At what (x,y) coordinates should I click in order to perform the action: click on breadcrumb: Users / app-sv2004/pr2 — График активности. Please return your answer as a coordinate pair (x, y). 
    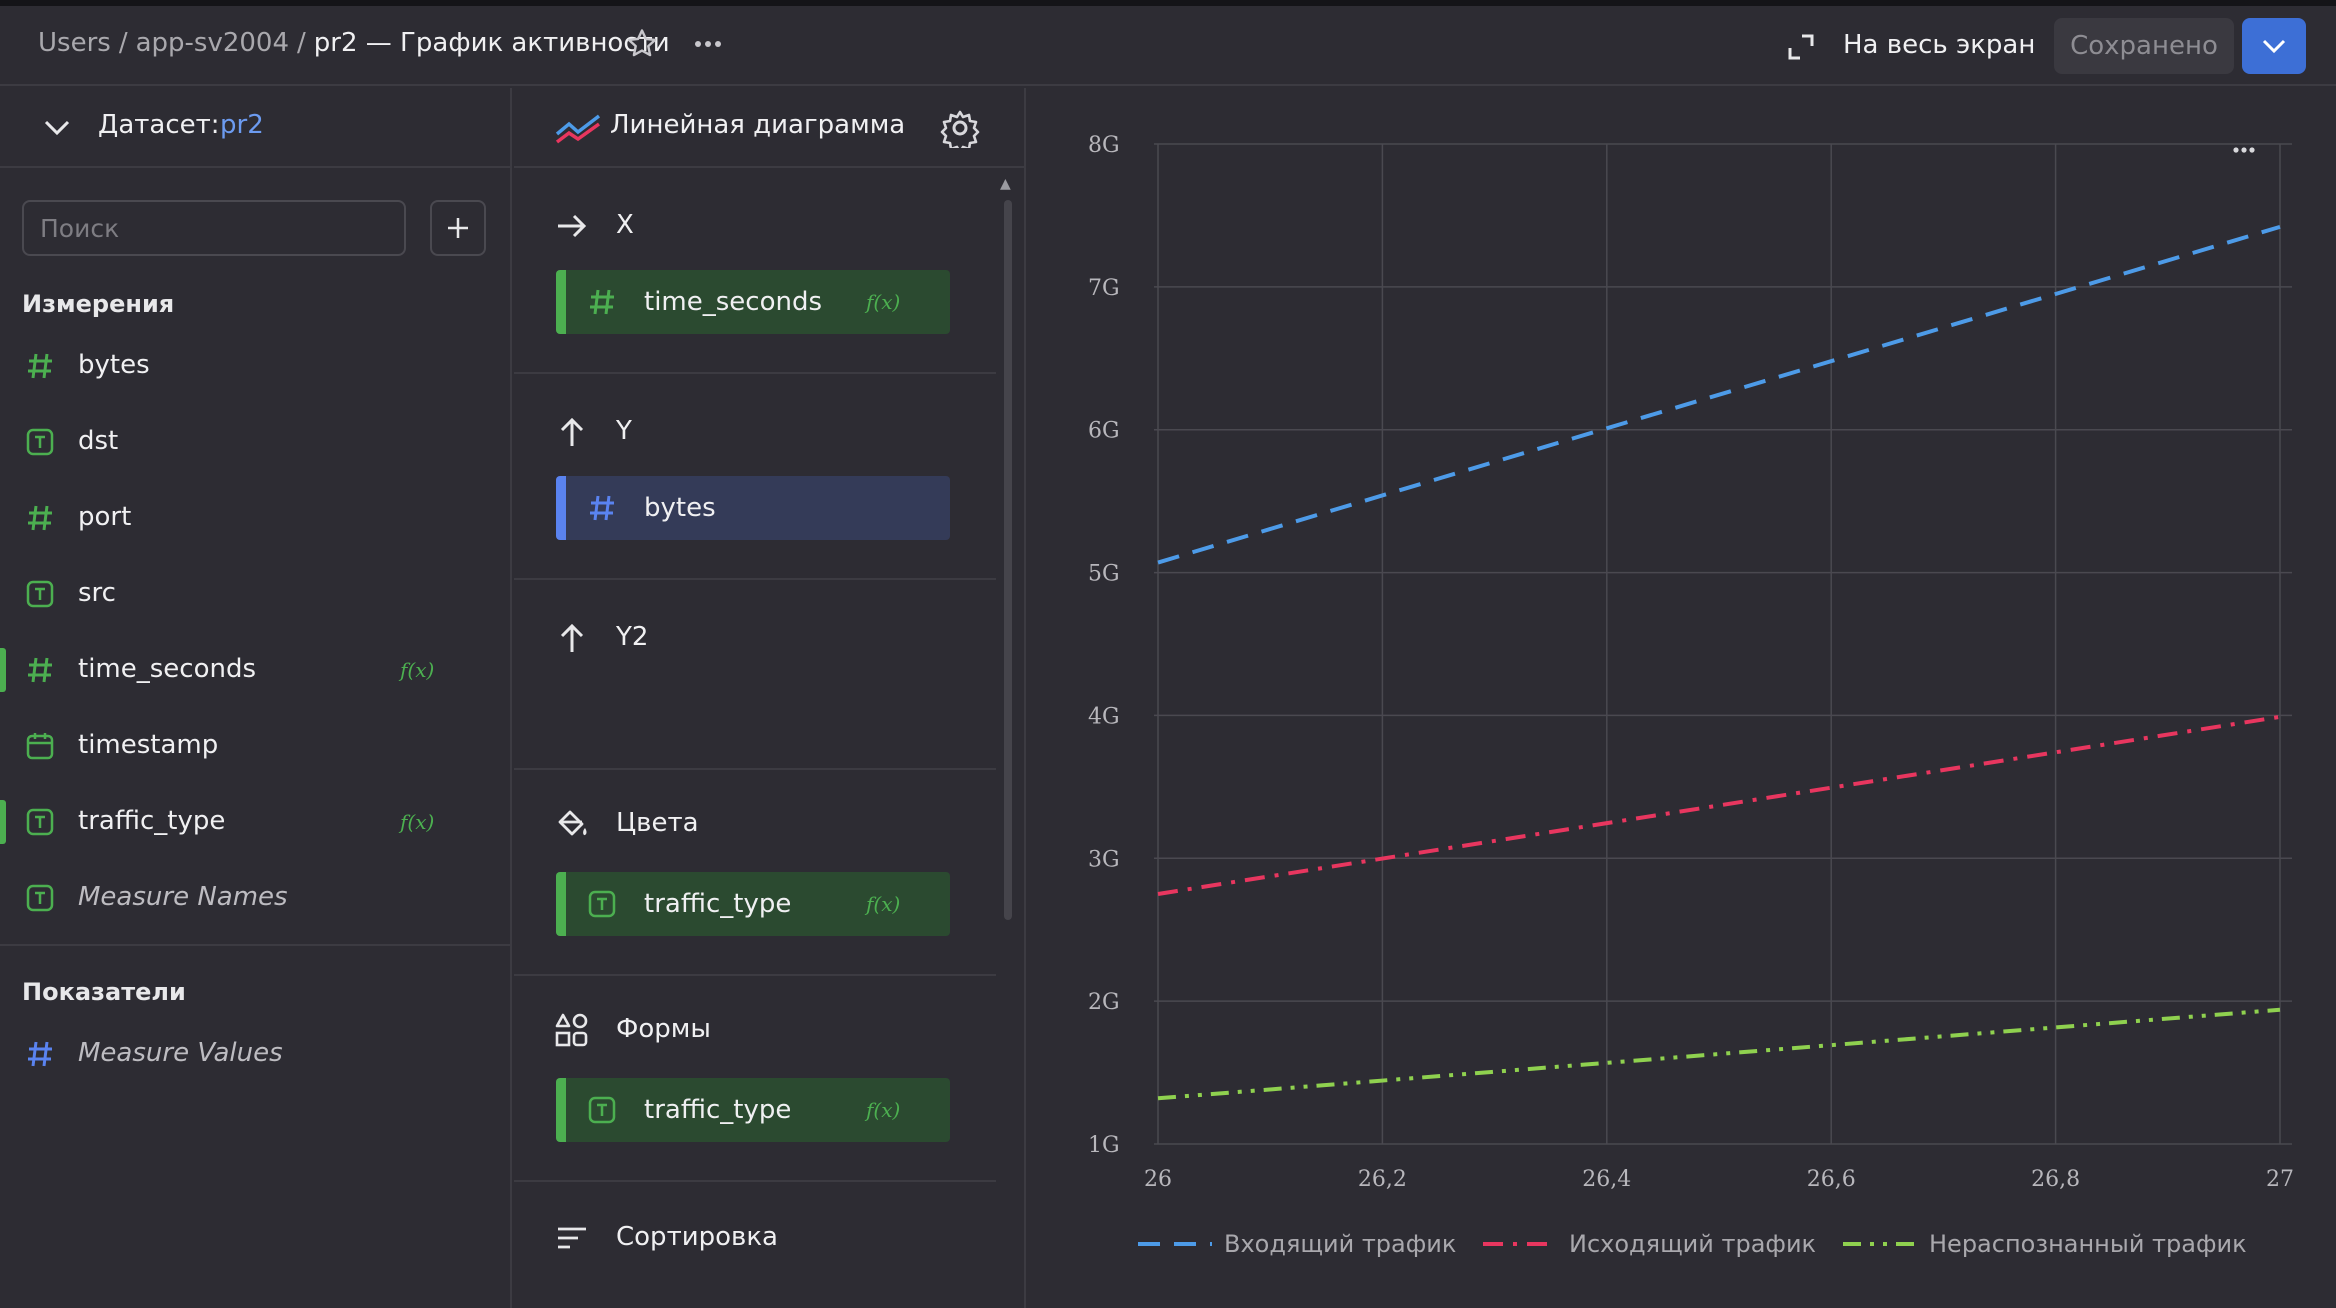
    Looking at the image, I should click on (354, 43).